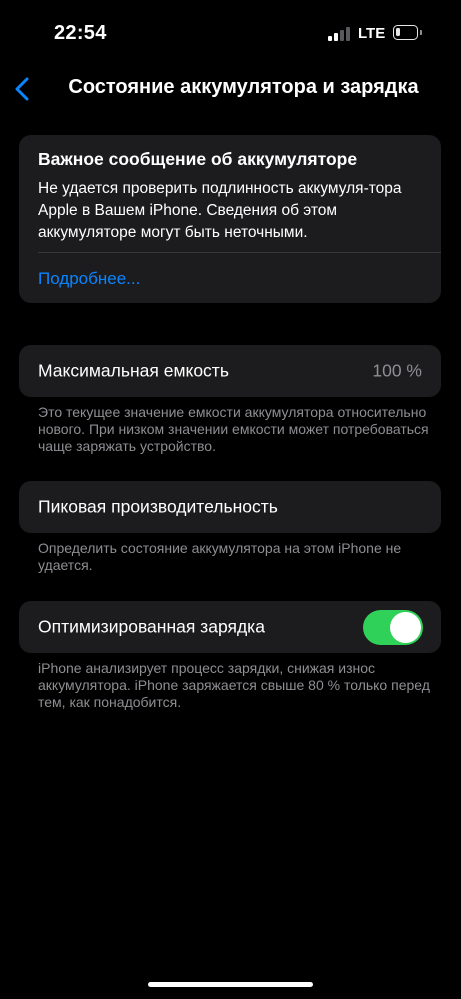 This screenshot has width=461, height=999. What do you see at coordinates (80, 33) in the screenshot?
I see `status-time: 22:54` at bounding box center [80, 33].